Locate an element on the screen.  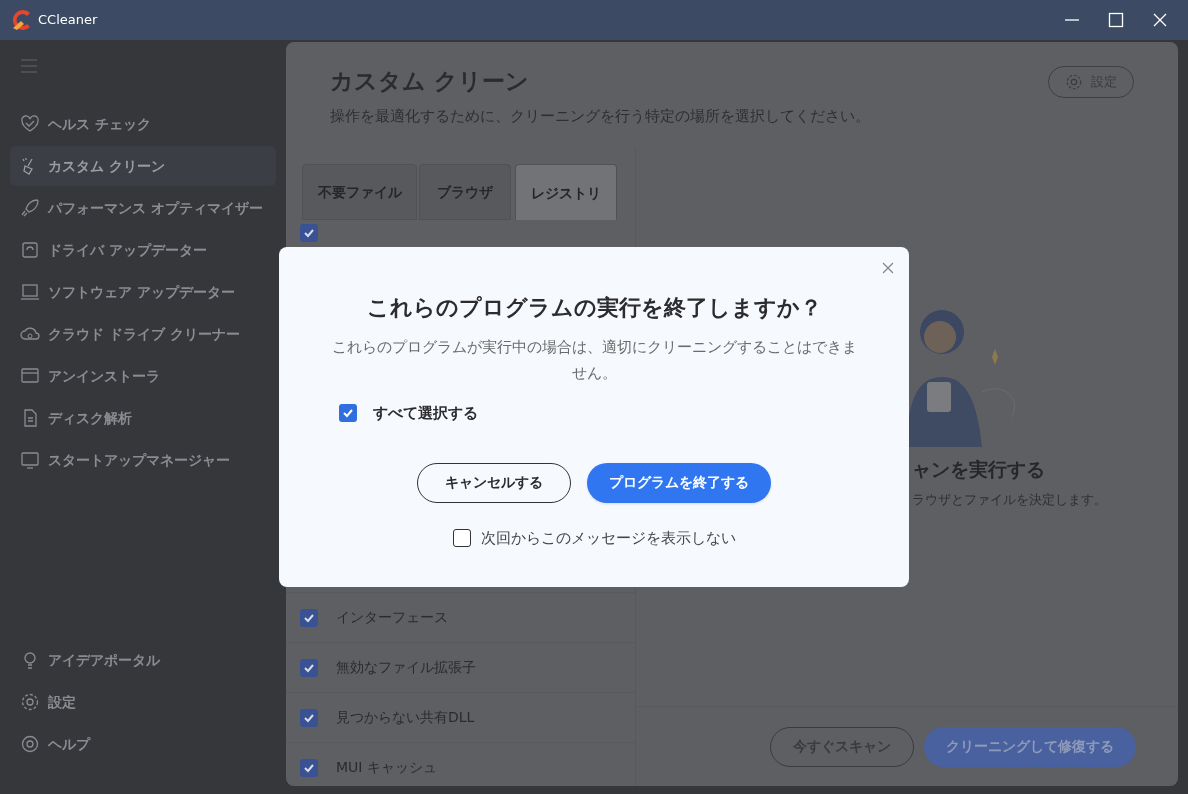
sidebar-item: アンインストーラ is located at coordinates (143, 376).